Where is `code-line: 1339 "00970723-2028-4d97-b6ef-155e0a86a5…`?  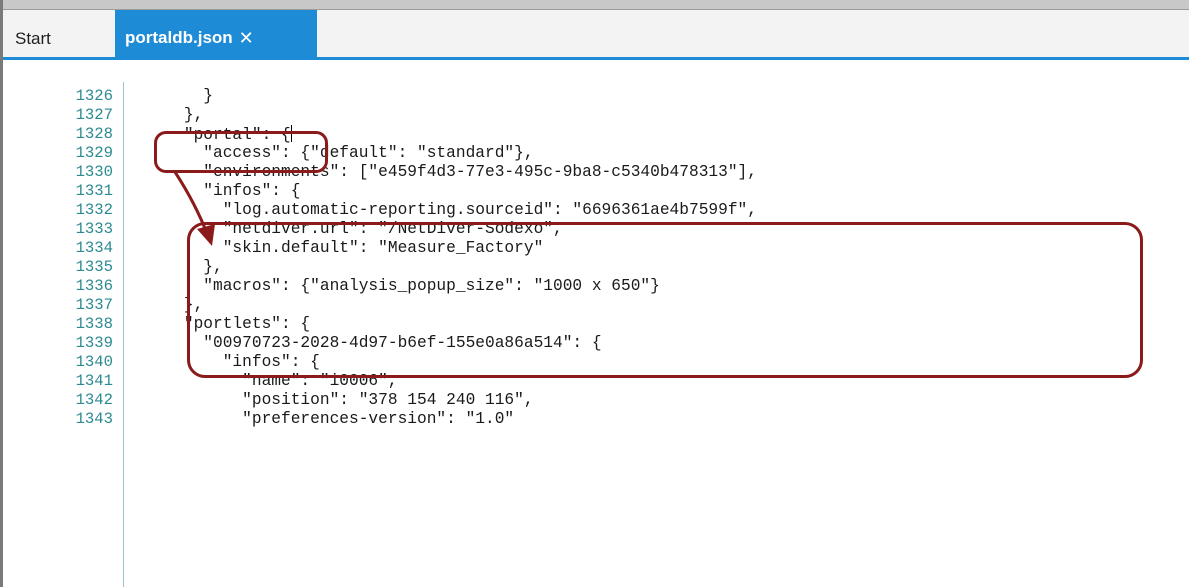 code-line: 1339 "00970723-2028-4d97-b6ef-155e0a86a5… is located at coordinates (596, 343).